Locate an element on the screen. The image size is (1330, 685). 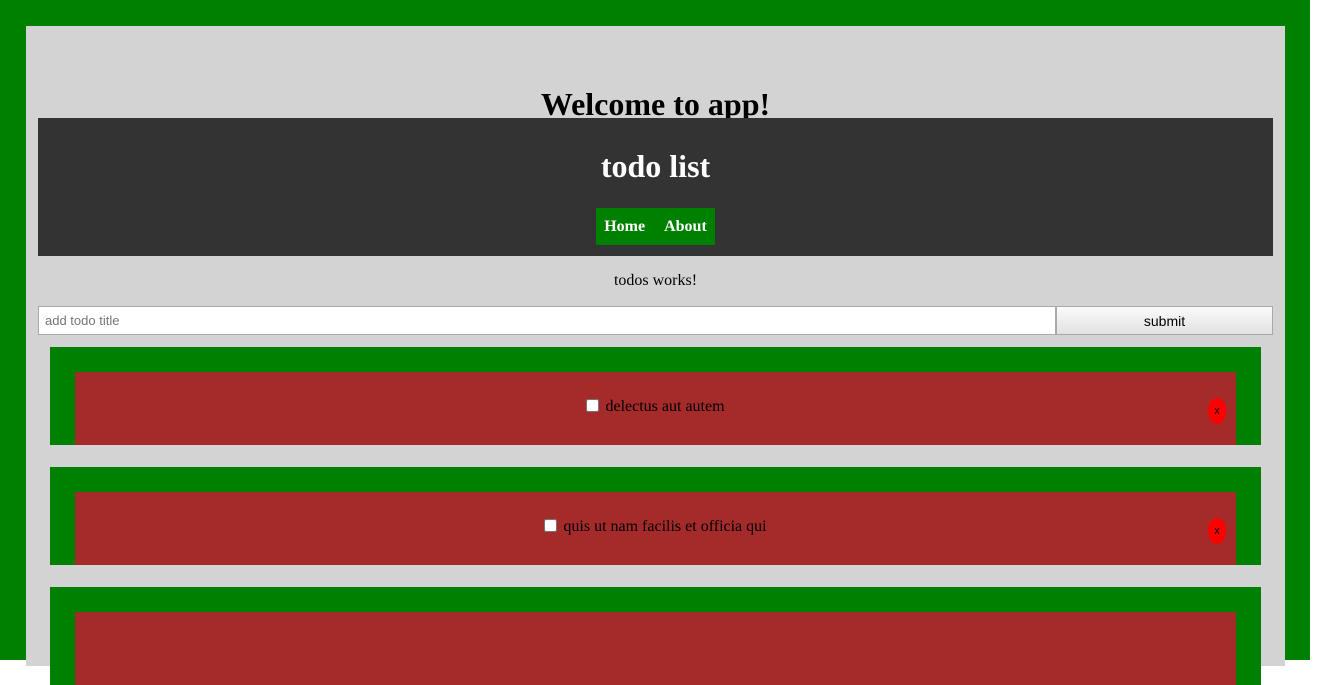
todo-item-title: quis ut nam facilis et officia qui is located at coordinates (665, 526).